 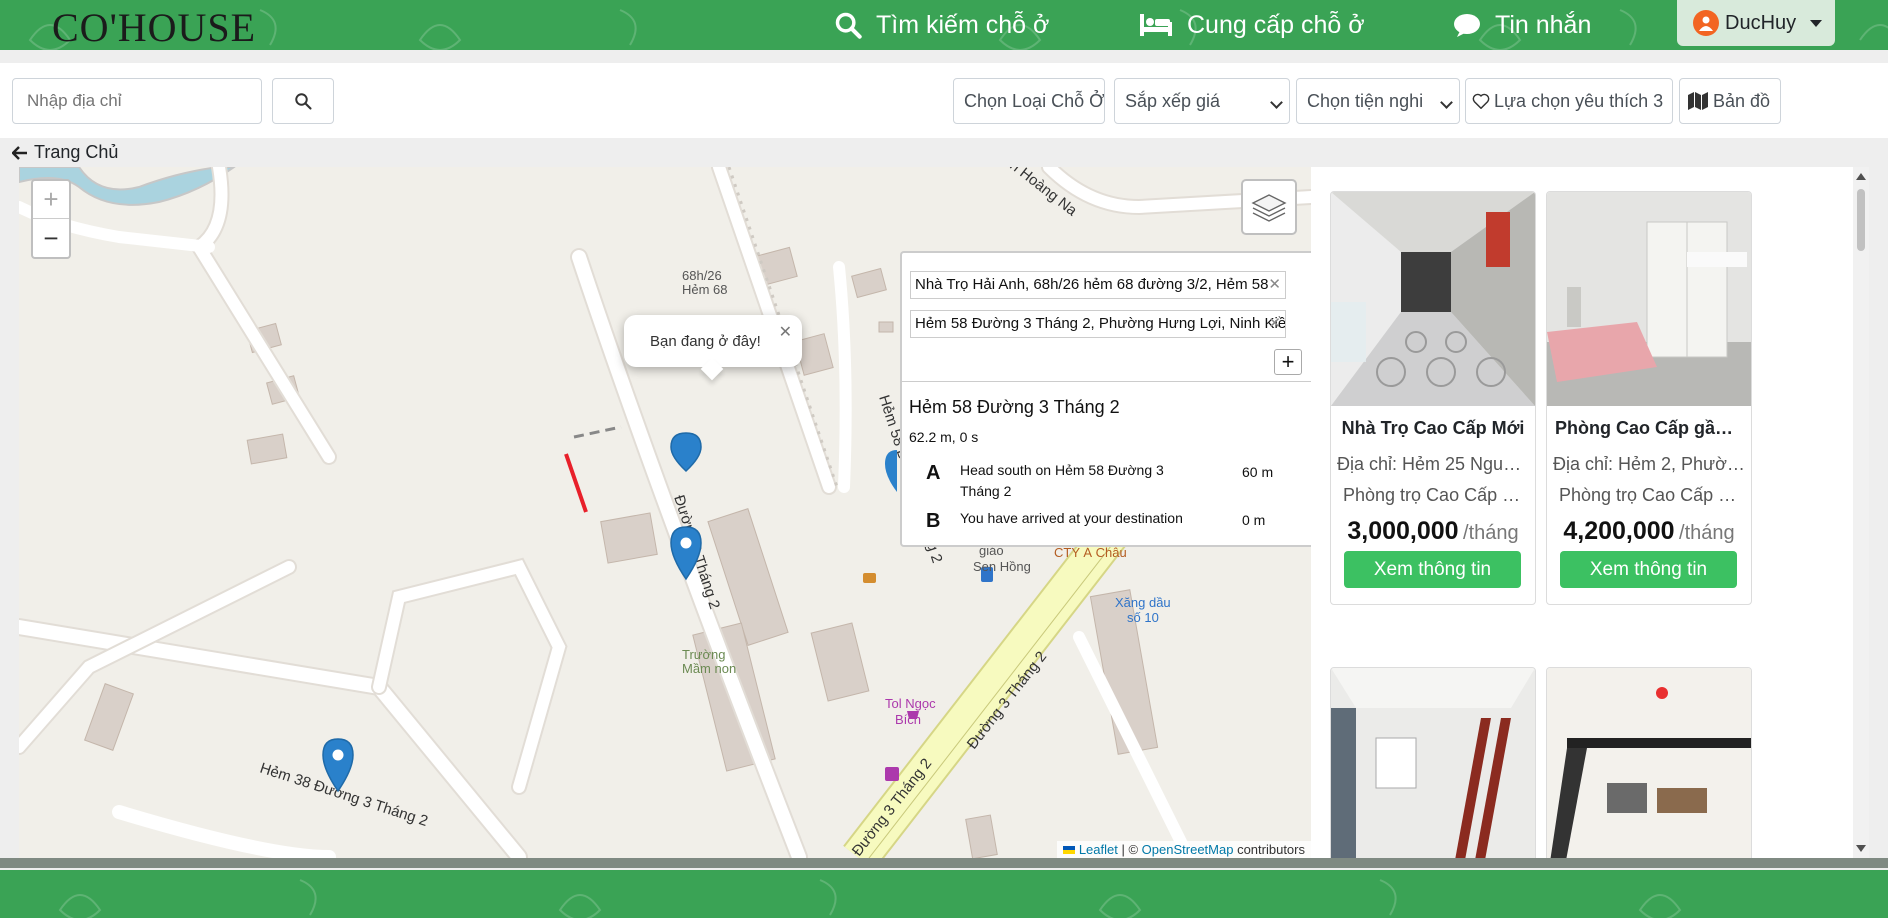 I want to click on leaf-pattern, so click(x=870, y=898).